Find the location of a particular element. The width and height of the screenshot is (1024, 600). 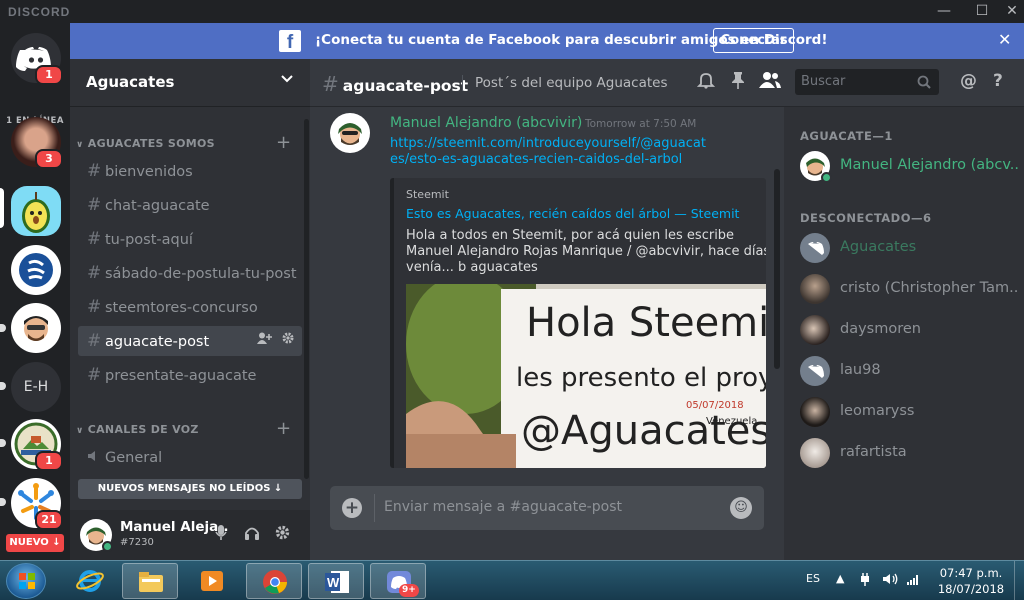

image-text-line2: les presento el proyecto is located at coordinates (641, 378).